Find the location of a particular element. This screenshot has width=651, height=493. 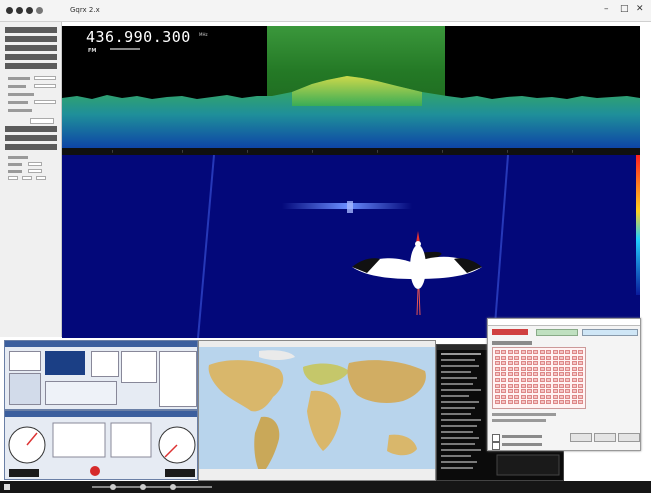

panel-header-receiver is located at coordinates (31, 39).